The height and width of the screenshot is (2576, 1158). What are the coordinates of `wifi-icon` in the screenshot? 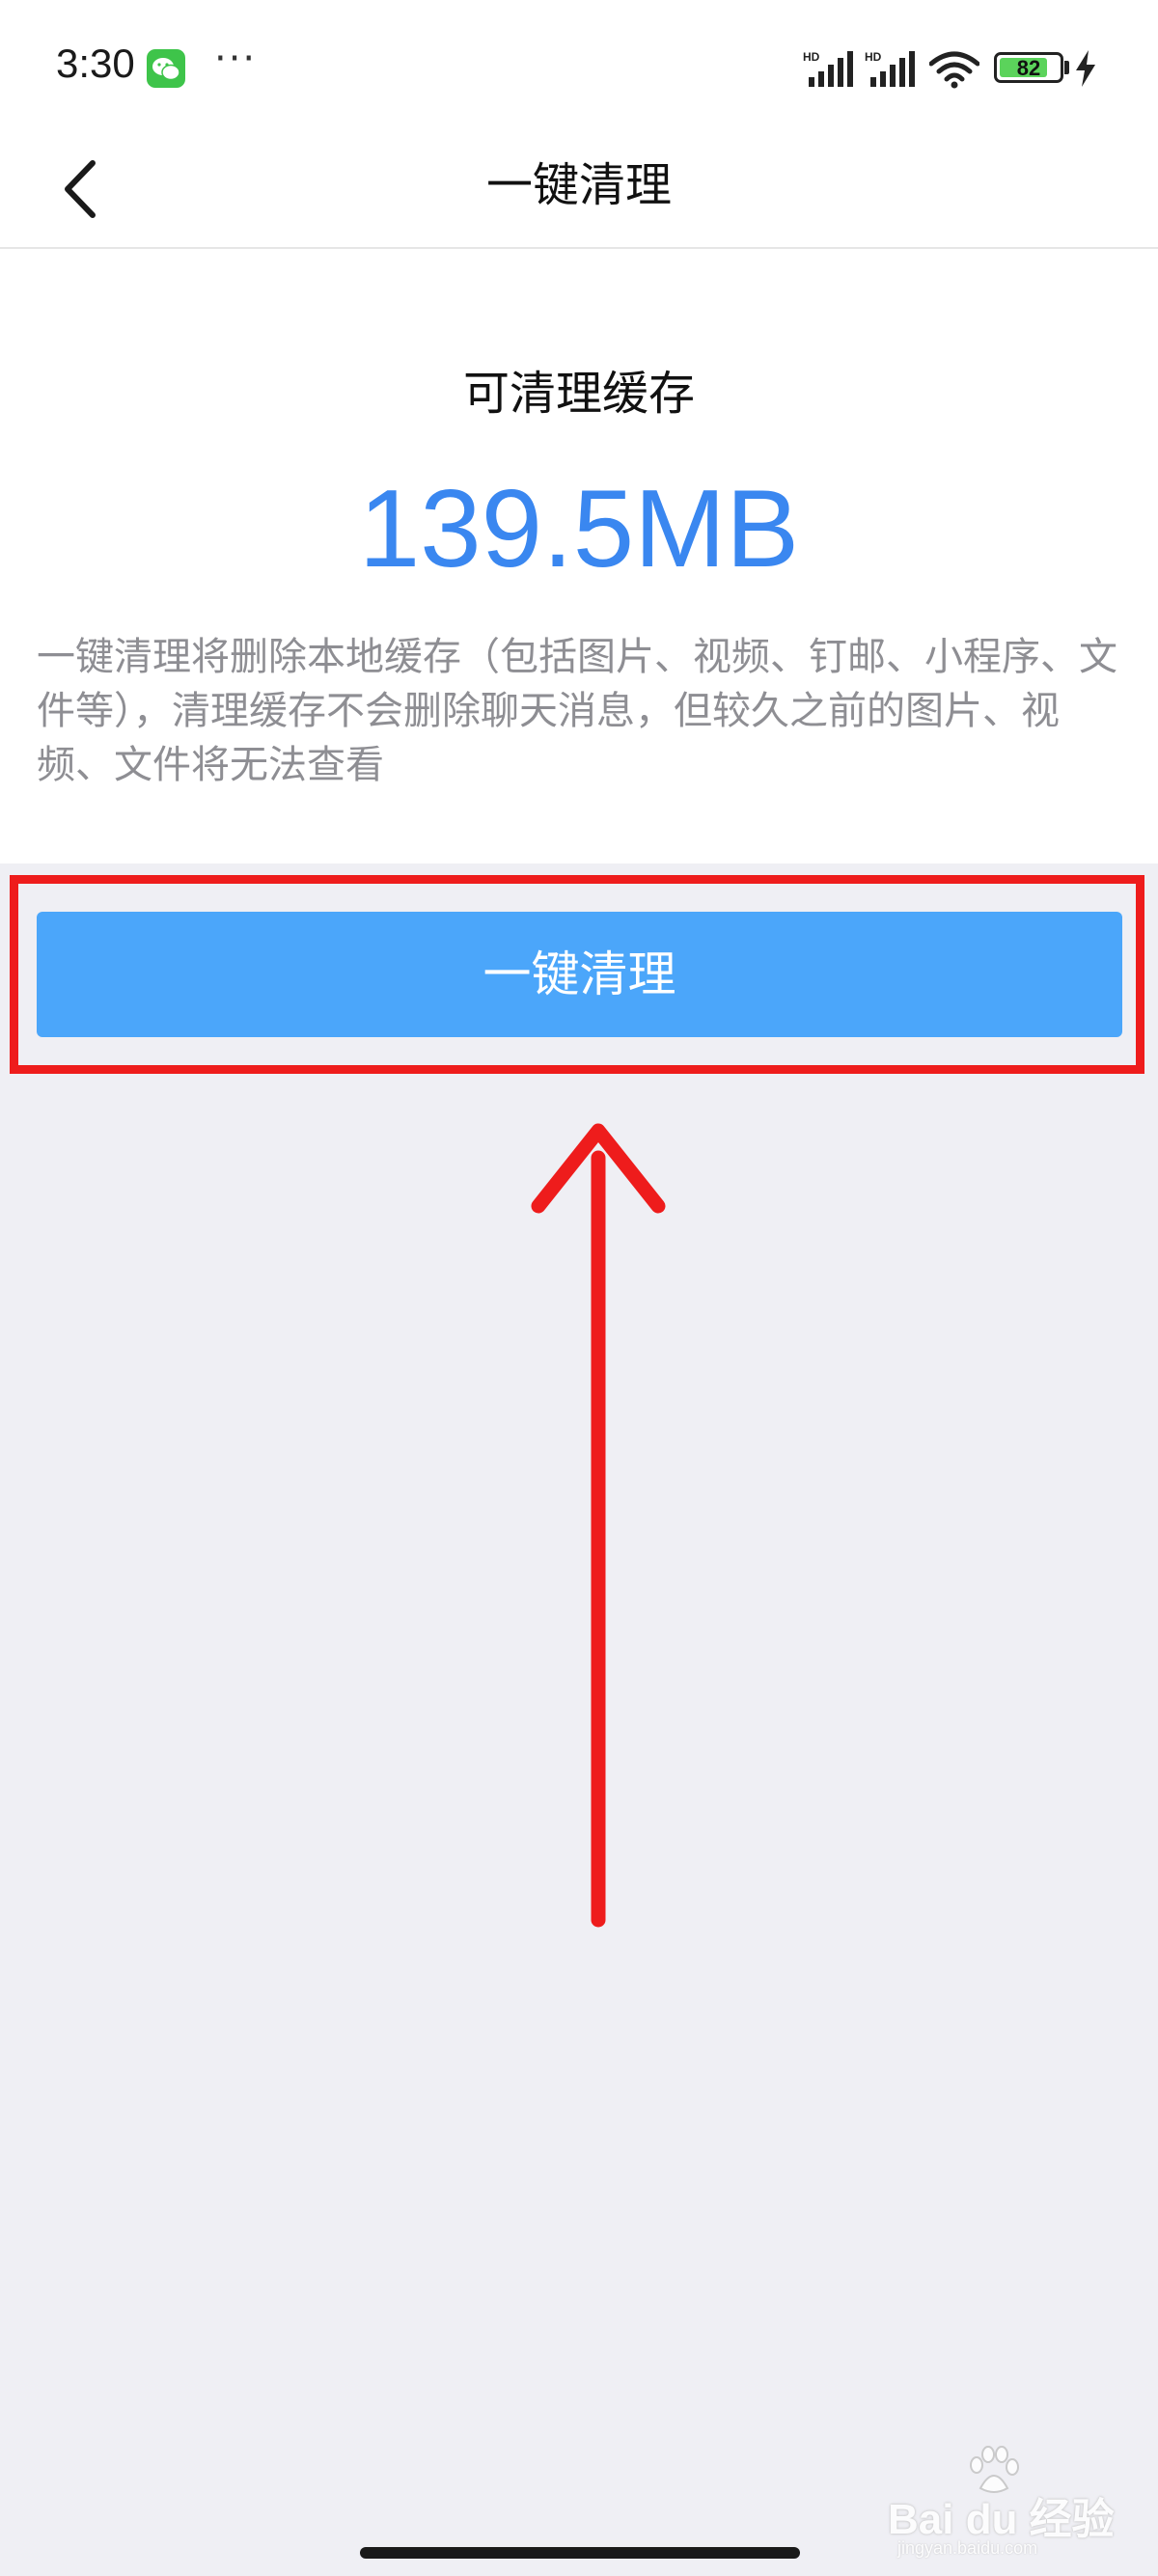 It's located at (954, 70).